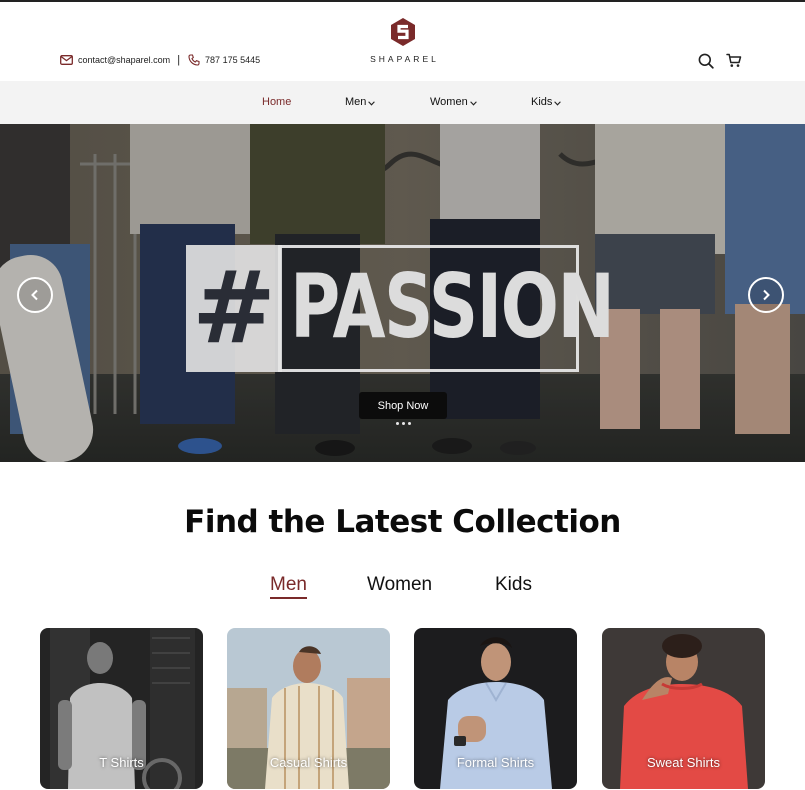 This screenshot has height=790, width=805. I want to click on search-icon, so click(705, 60).